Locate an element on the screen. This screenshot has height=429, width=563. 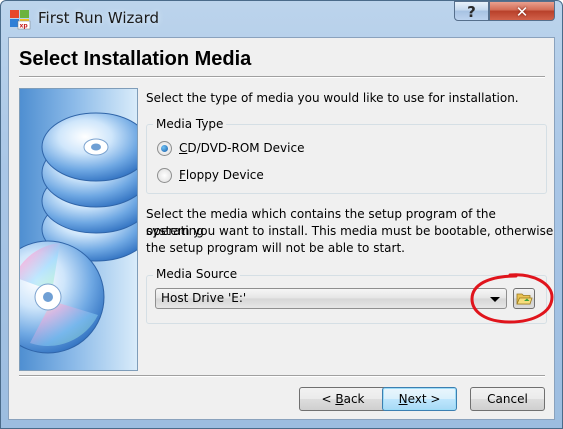
floppy-label: Floppy Device is located at coordinates (221, 175).